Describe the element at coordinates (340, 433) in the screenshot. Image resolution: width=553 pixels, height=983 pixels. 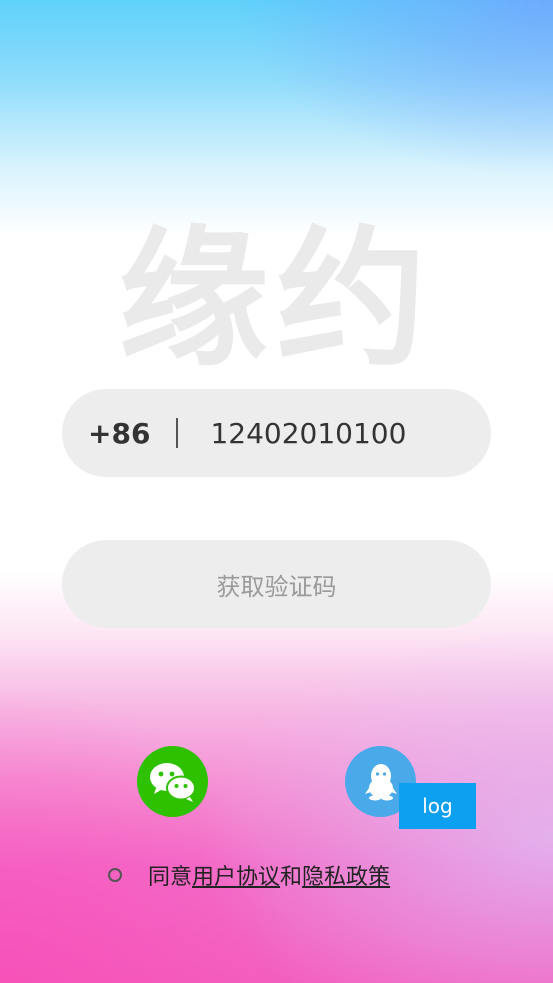
I see `phone-number-input` at that location.